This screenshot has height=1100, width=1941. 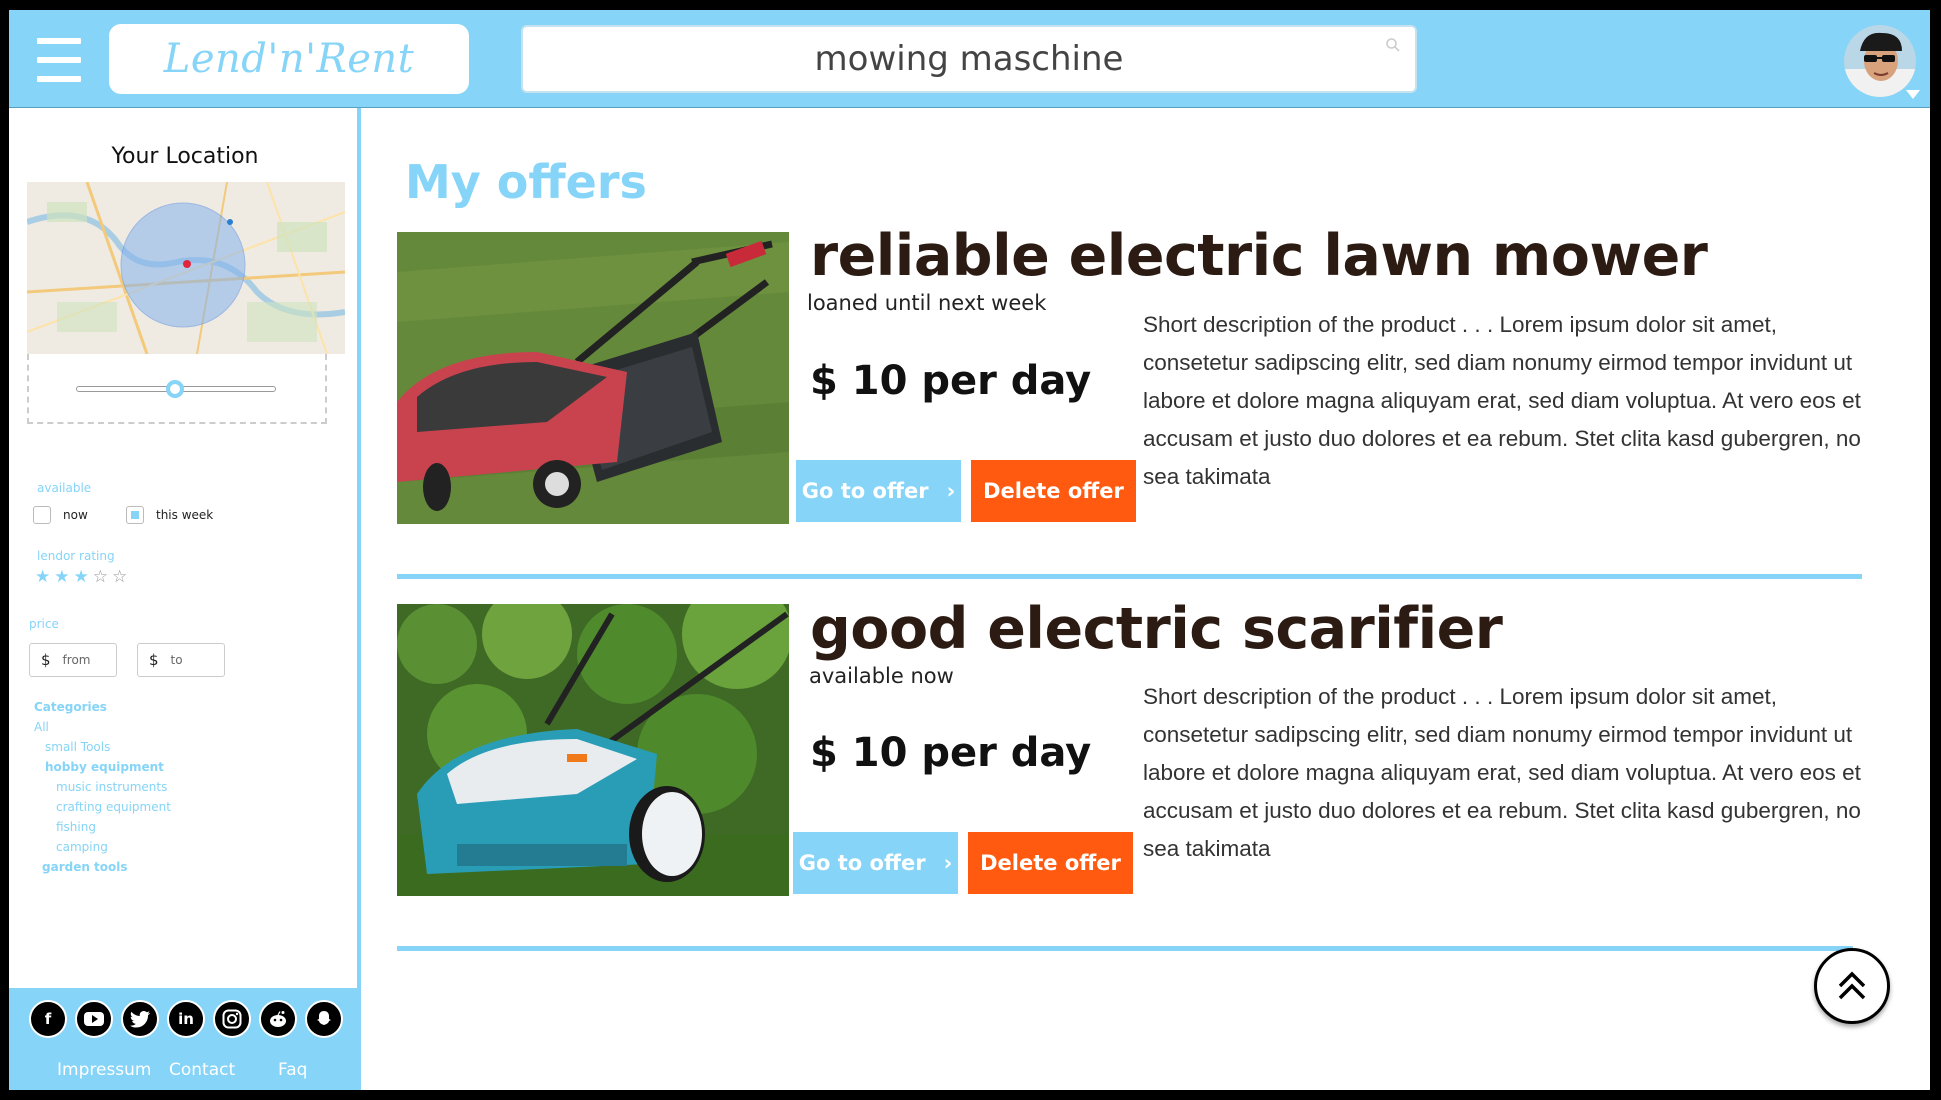 I want to click on location-map, so click(x=186, y=268).